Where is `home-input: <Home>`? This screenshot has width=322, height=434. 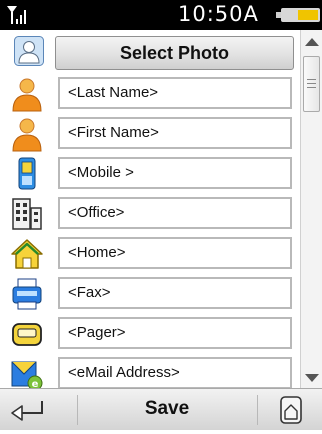
home-input: <Home> is located at coordinates (175, 253).